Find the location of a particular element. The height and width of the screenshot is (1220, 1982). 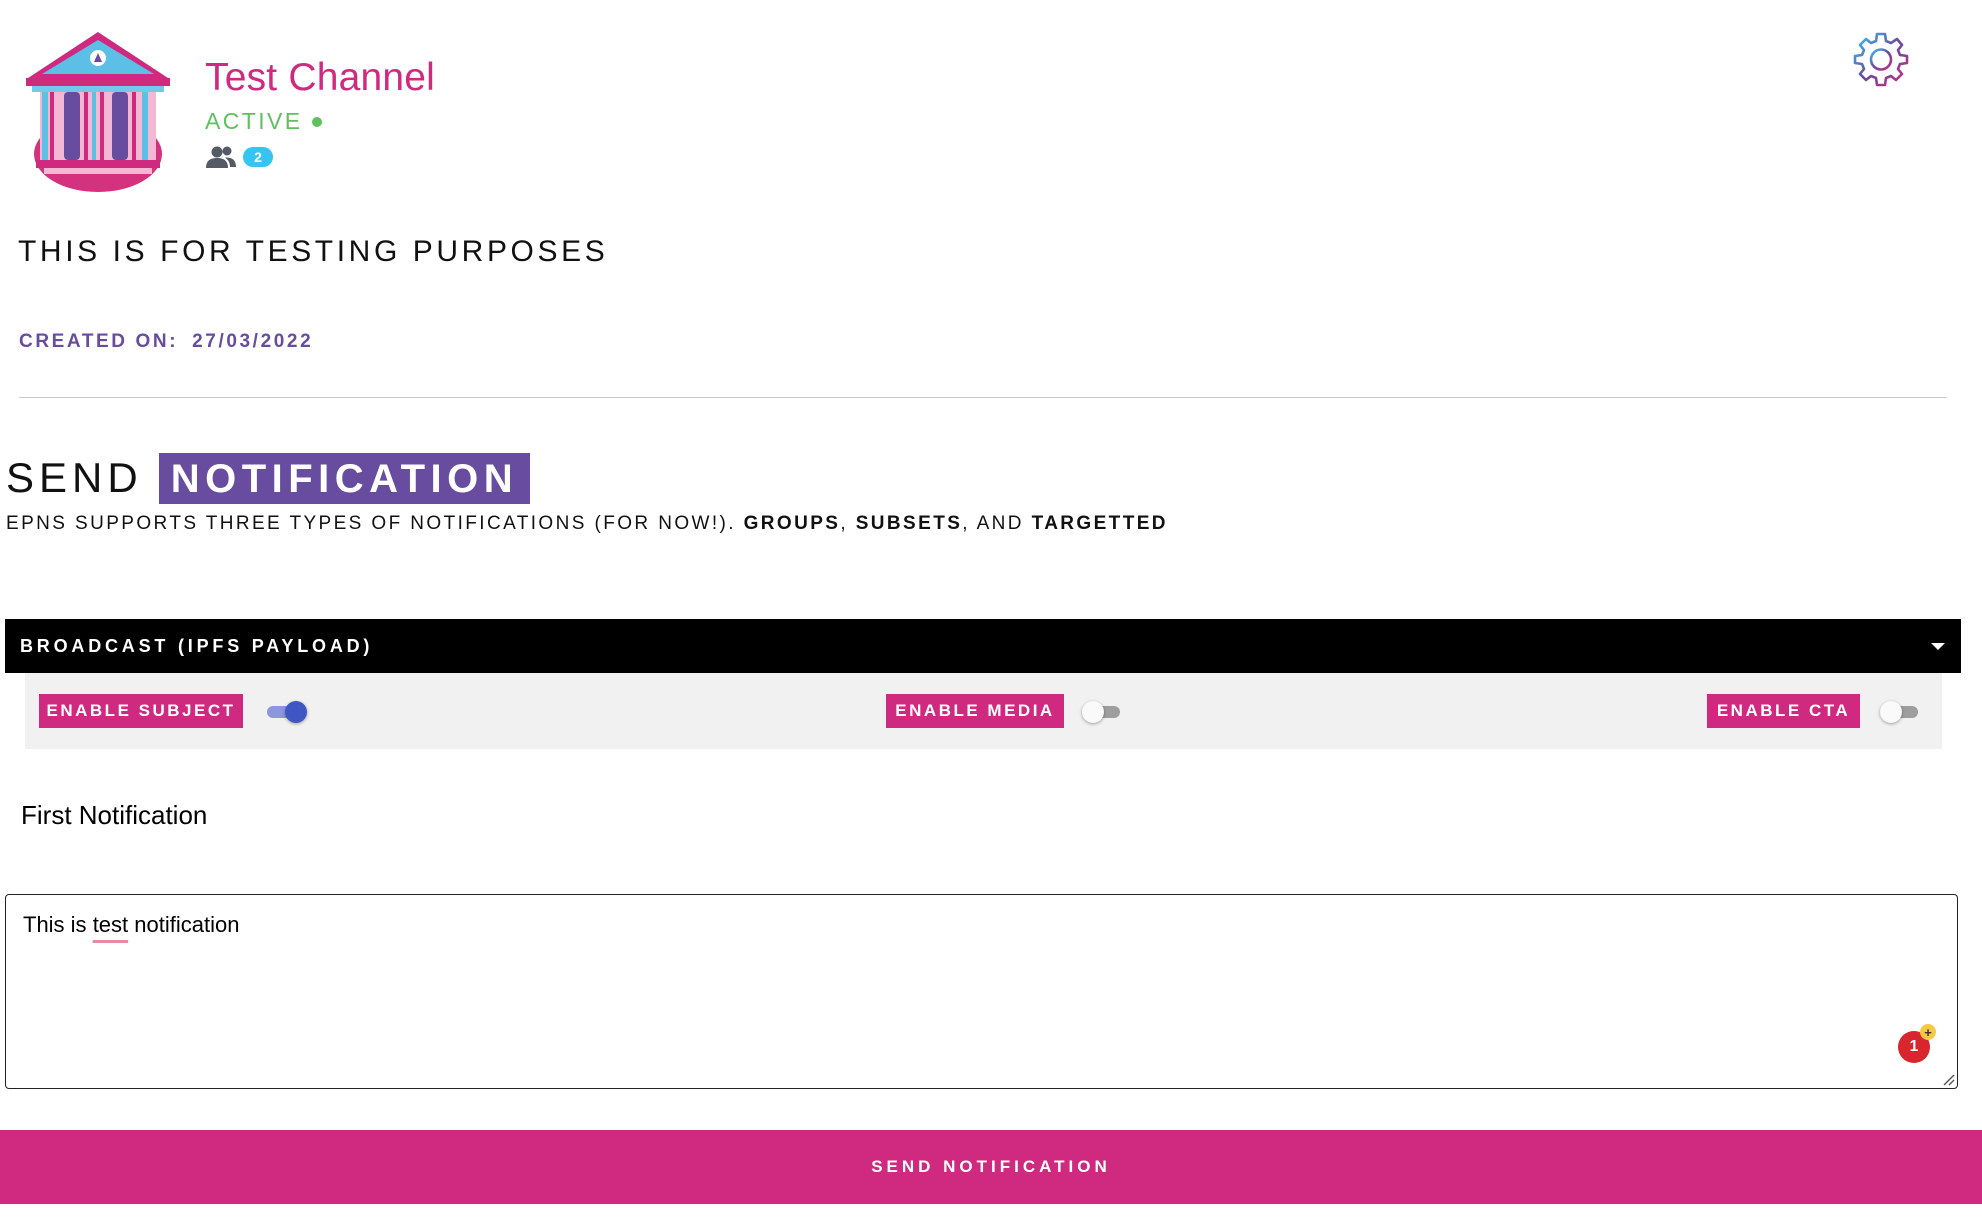

plus-icon: + is located at coordinates (1928, 1032).